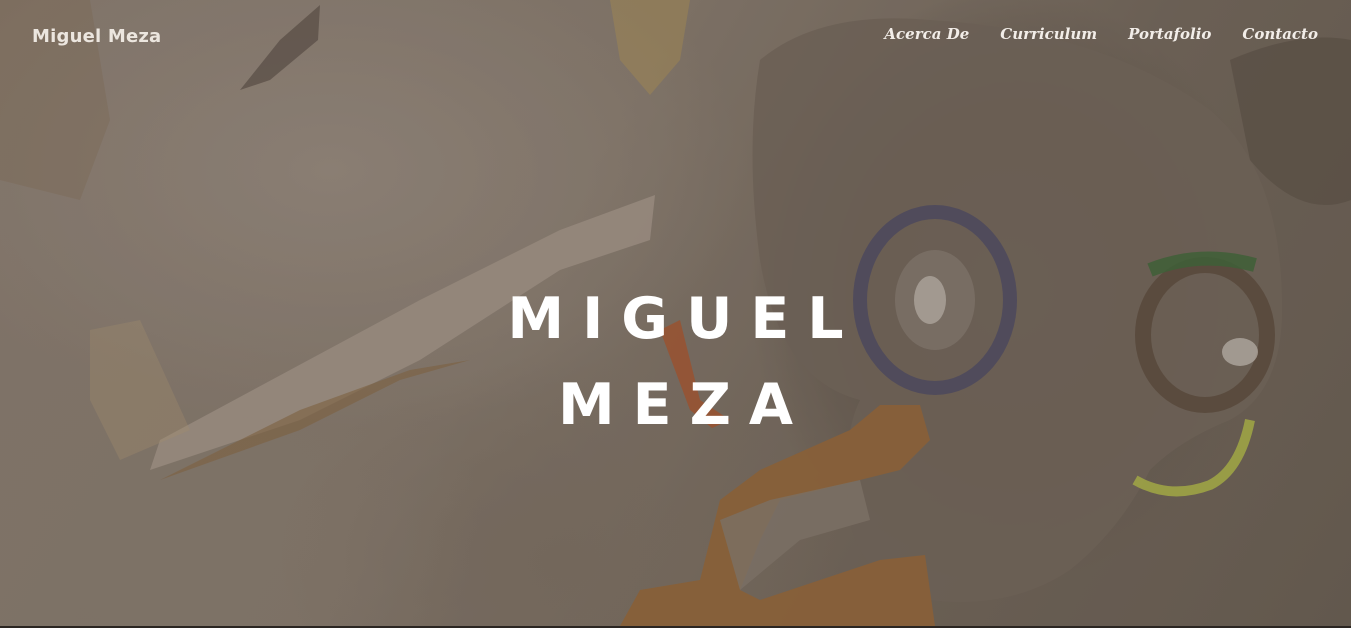 This screenshot has height=628, width=1351. What do you see at coordinates (926, 34) in the screenshot?
I see `nav-link-acerca-de: Acerca De` at bounding box center [926, 34].